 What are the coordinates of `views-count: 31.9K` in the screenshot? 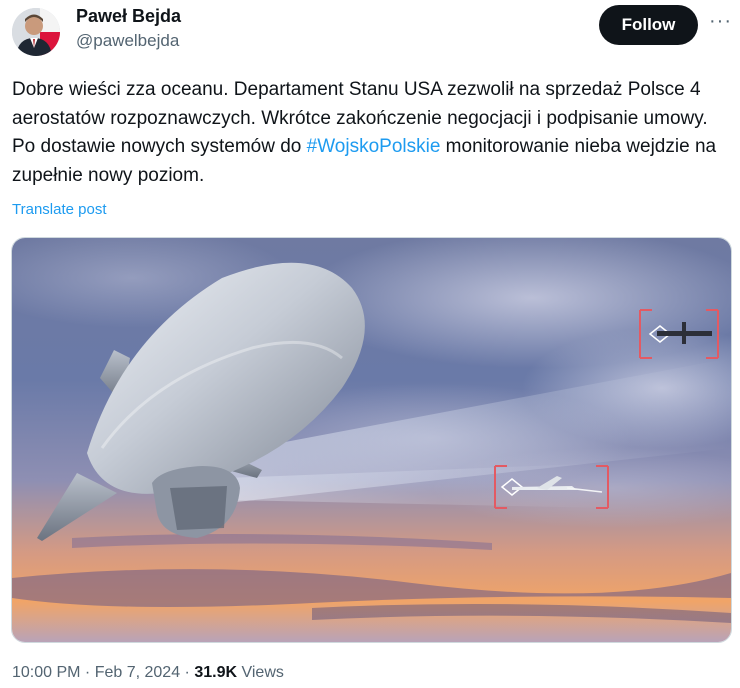 It's located at (216, 672).